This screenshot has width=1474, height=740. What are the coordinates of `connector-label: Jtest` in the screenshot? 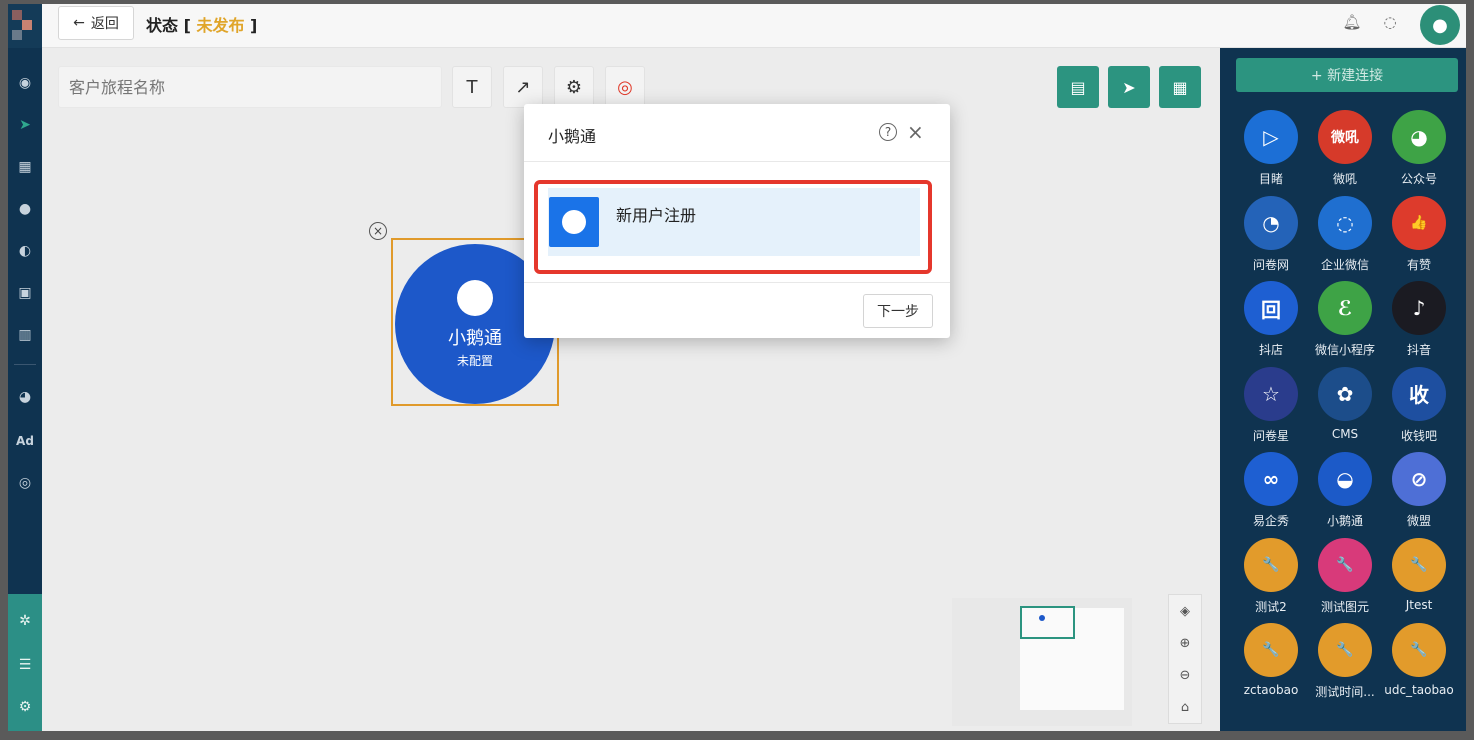 It's located at (1419, 604).